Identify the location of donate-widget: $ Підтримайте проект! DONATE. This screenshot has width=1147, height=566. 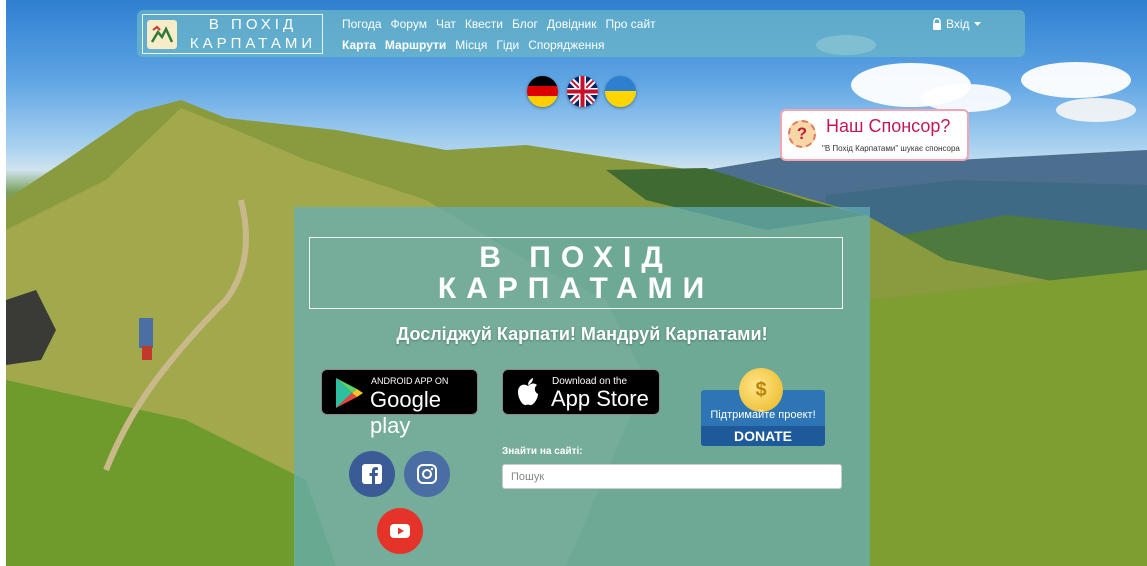
(763, 407).